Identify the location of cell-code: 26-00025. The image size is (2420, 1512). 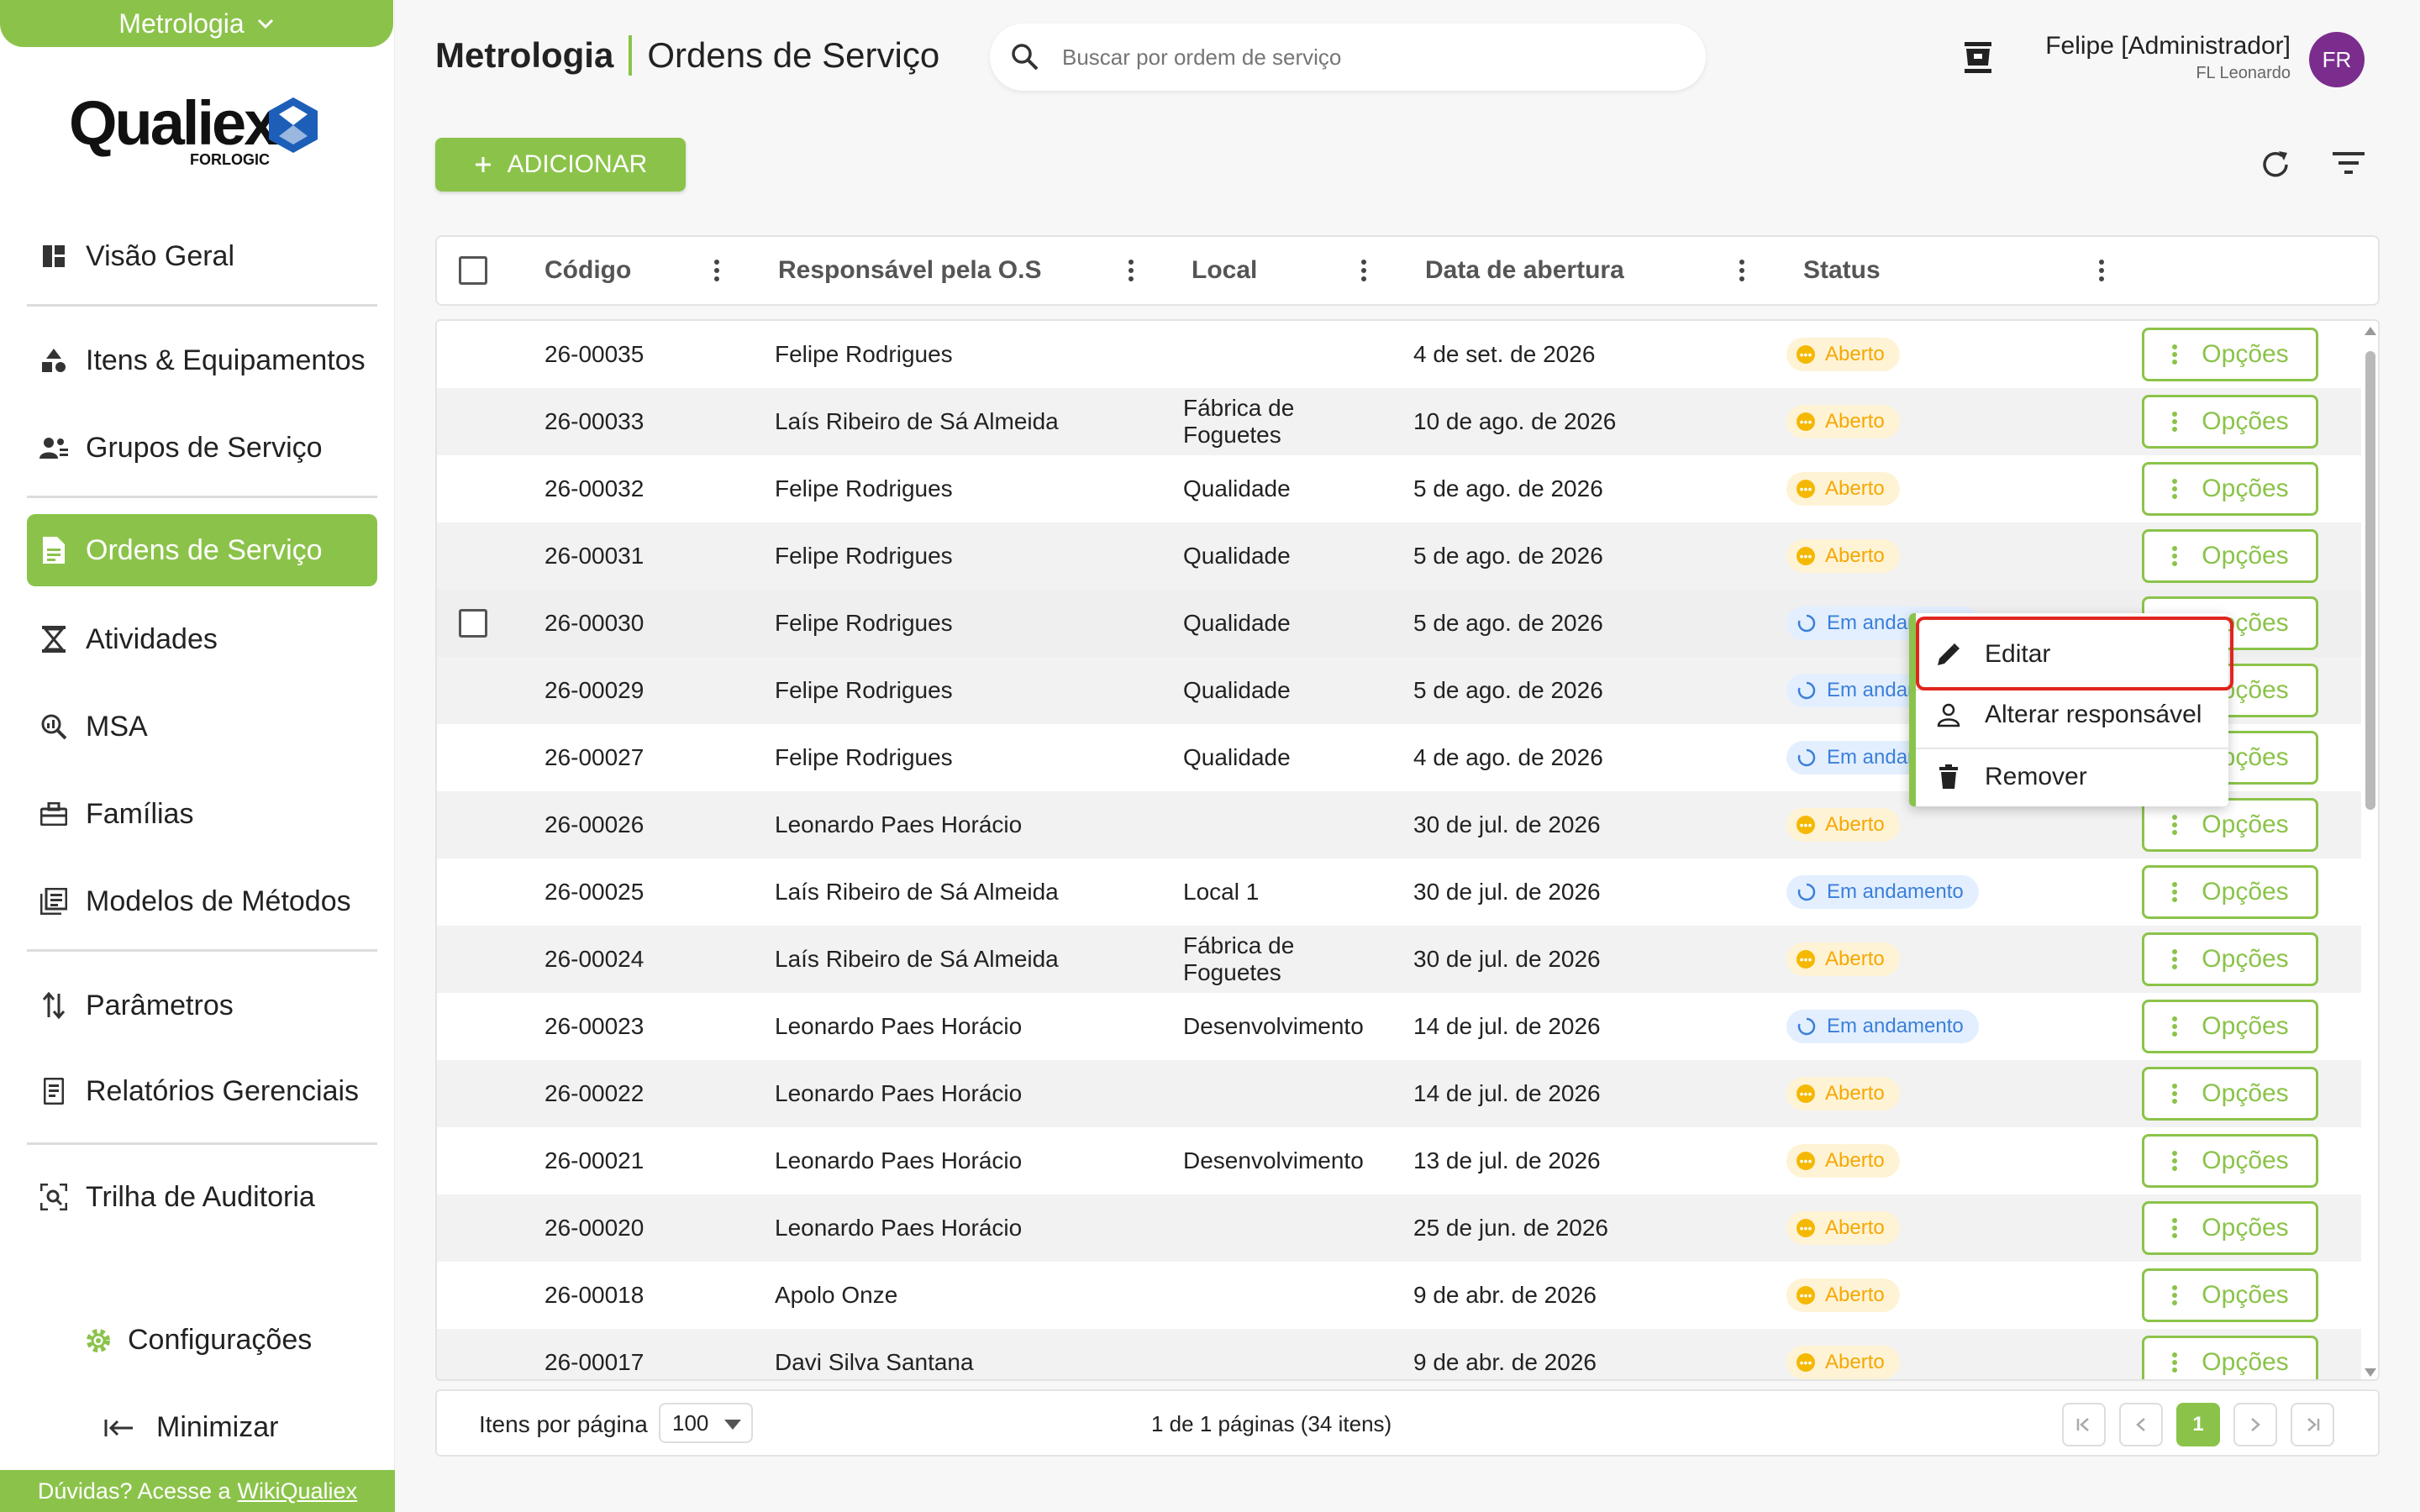
(594, 892).